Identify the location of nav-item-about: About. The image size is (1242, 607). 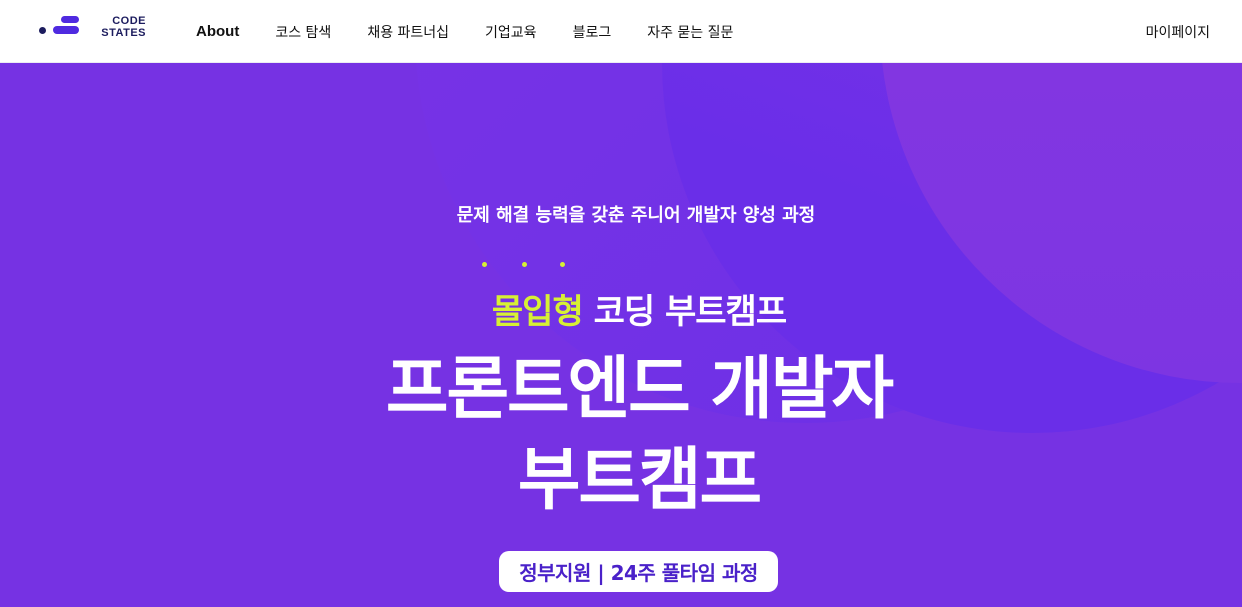
(217, 31).